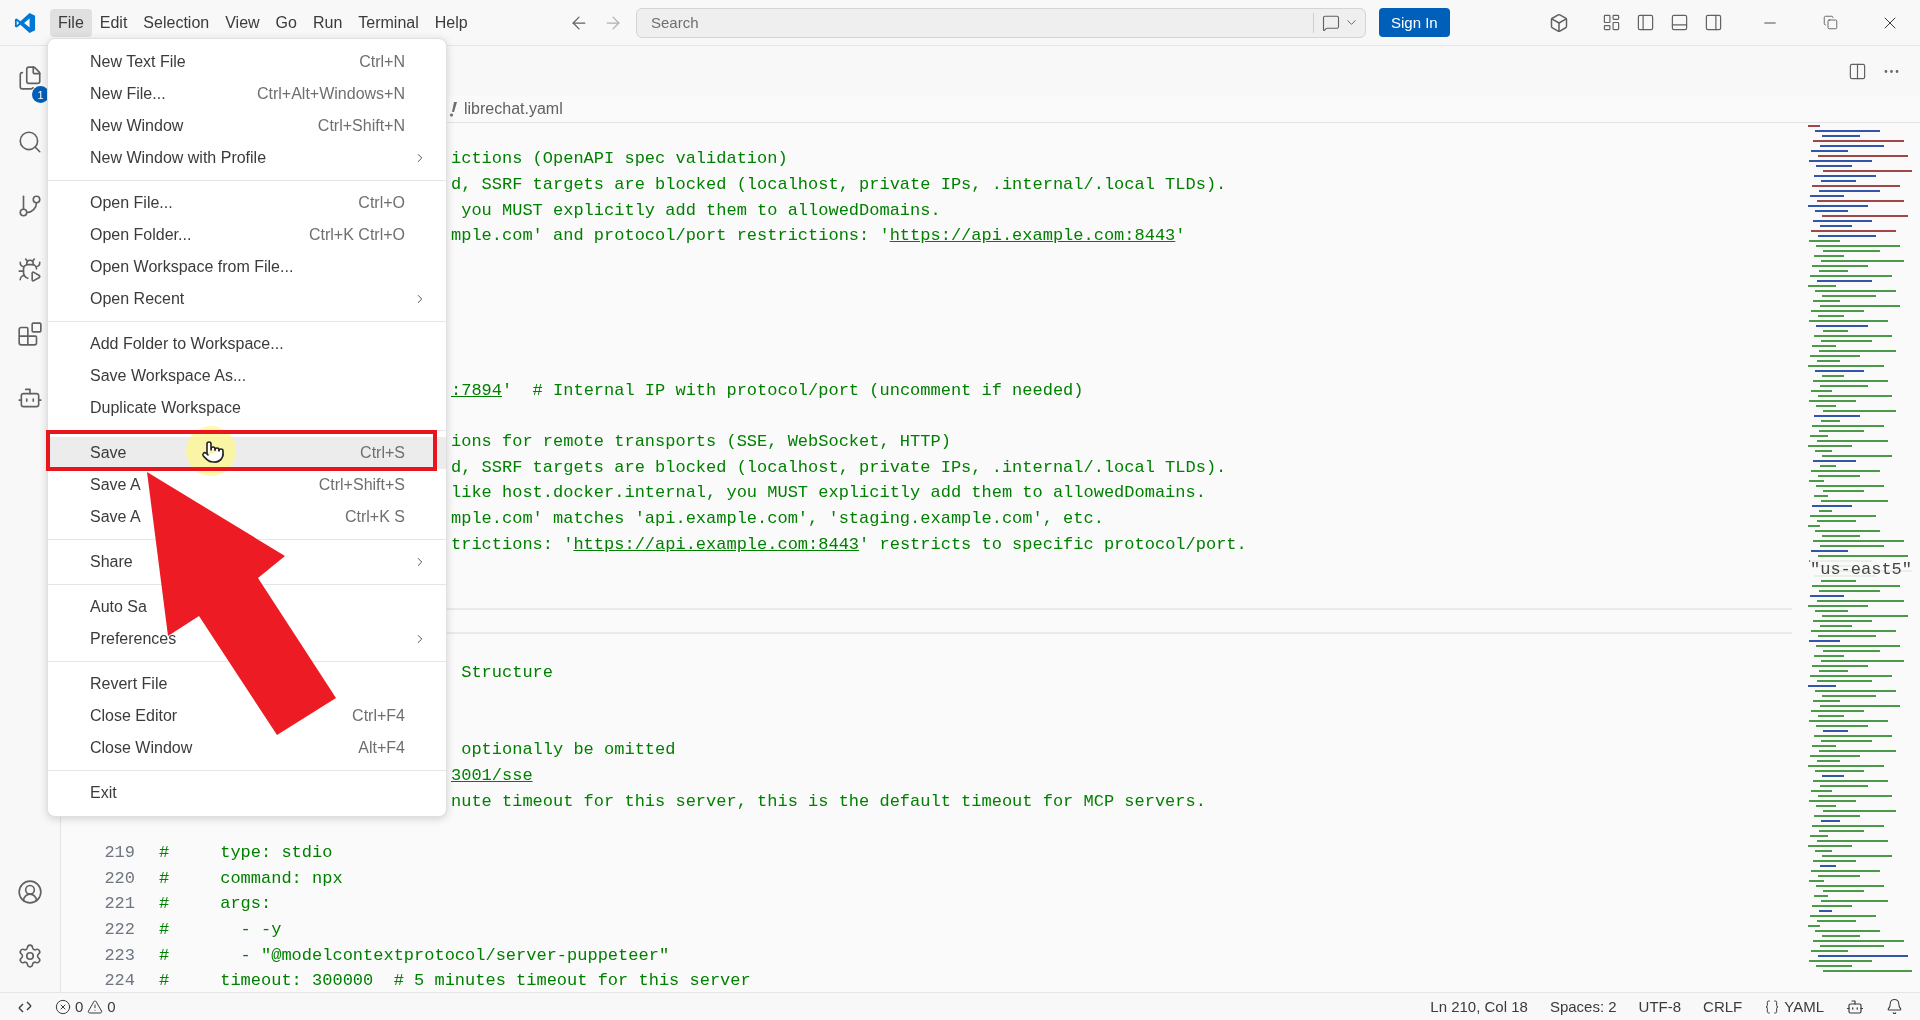  Describe the element at coordinates (247, 62) in the screenshot. I see `menu-item: New Text File Ctrl+N` at that location.